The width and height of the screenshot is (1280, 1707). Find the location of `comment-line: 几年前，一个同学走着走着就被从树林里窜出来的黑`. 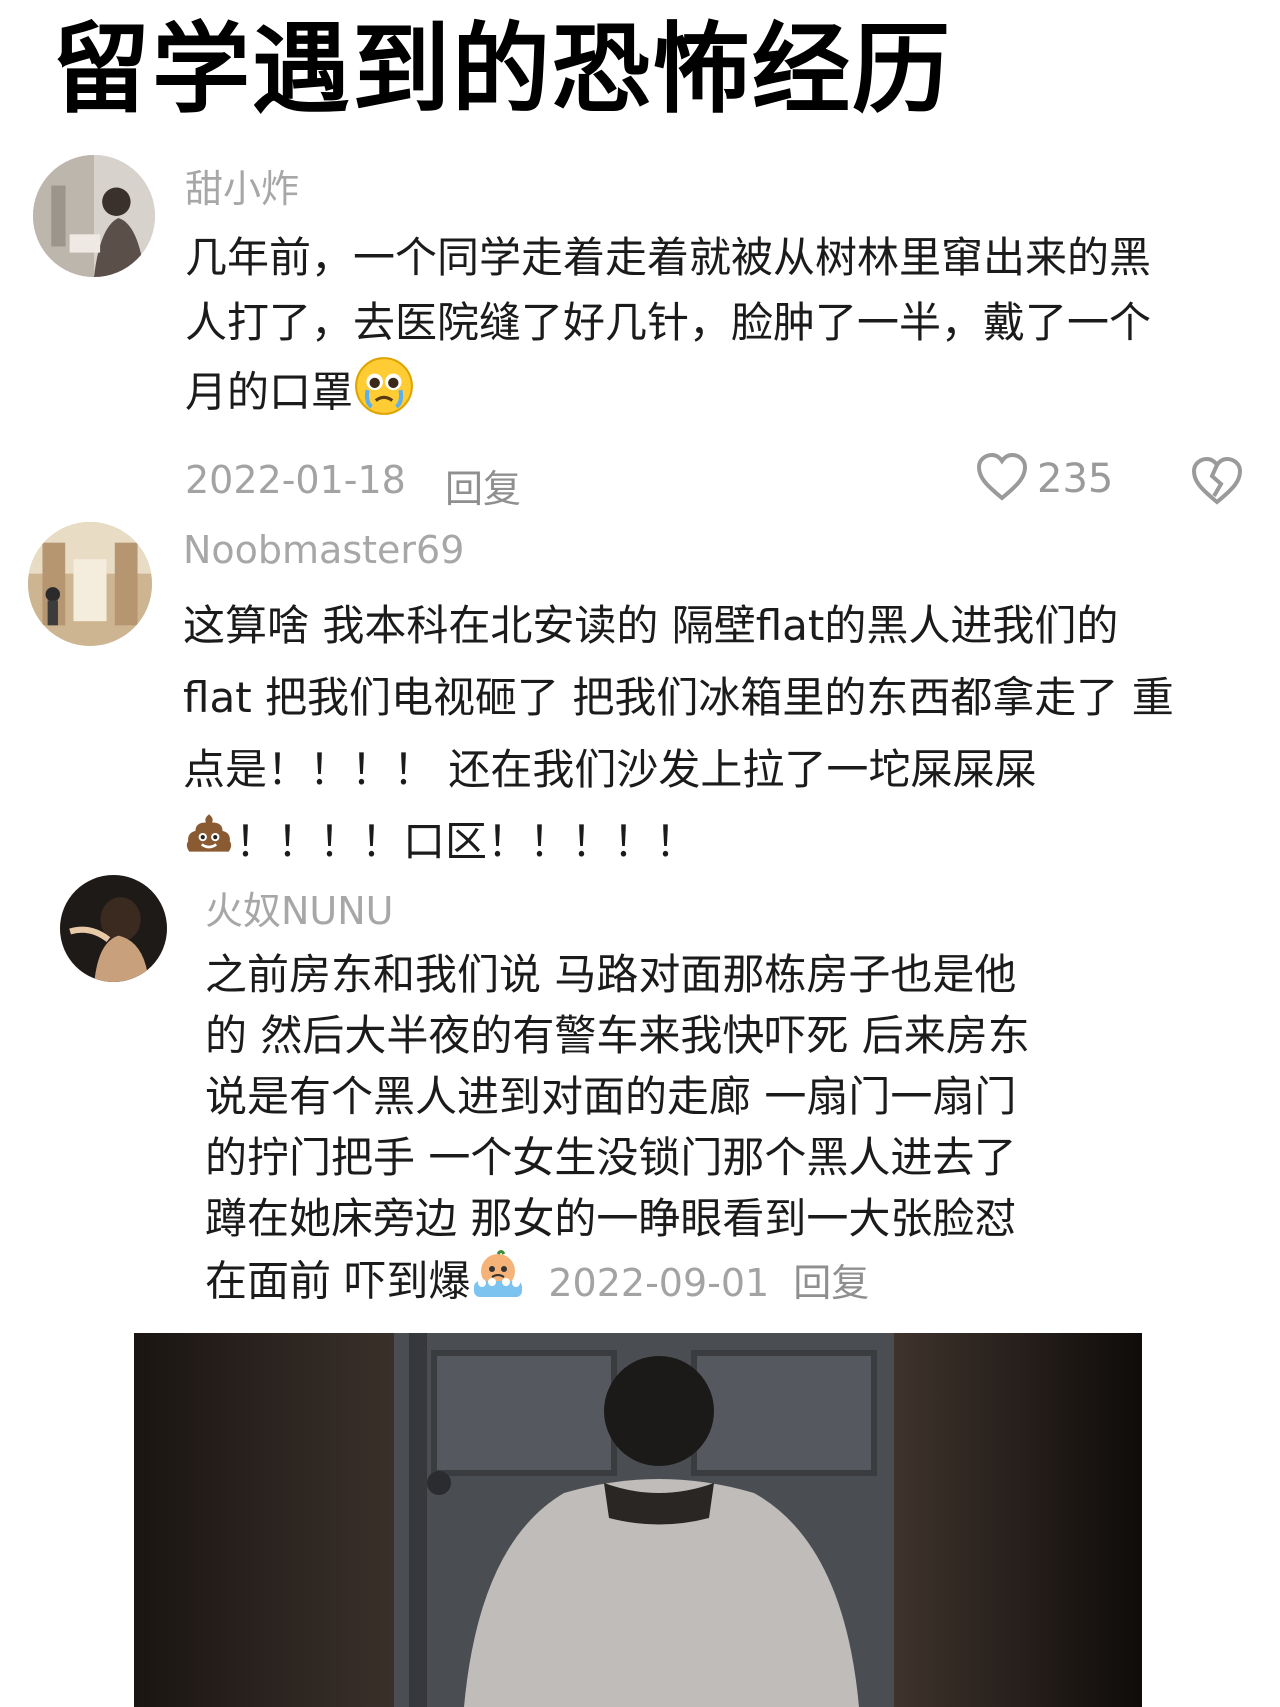

comment-line: 几年前，一个同学走着走着就被从树林里窜出来的黑 is located at coordinates (668, 257).